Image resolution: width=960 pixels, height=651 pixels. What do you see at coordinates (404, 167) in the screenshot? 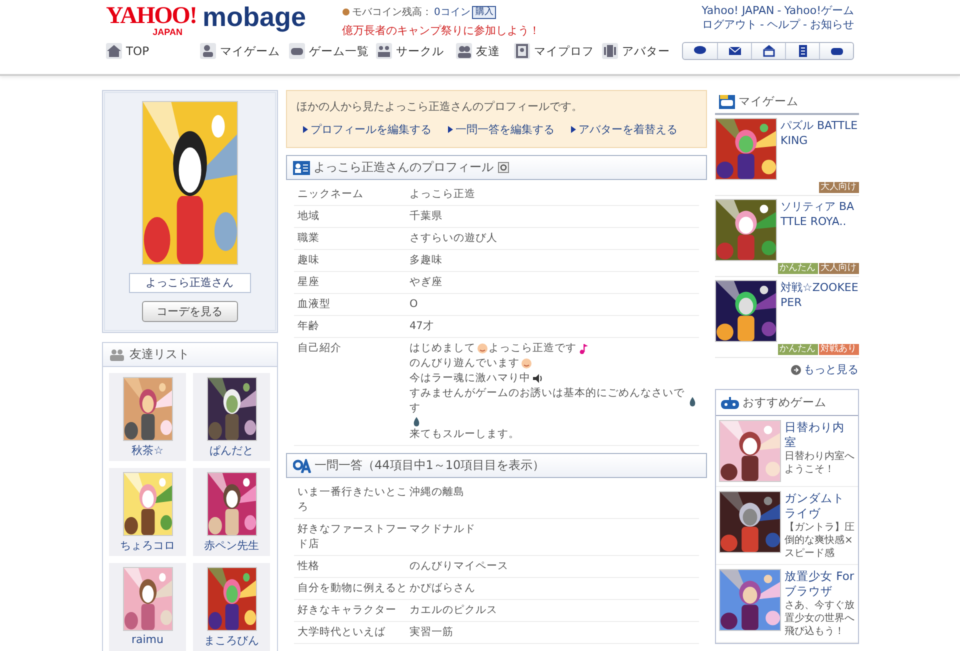
I see `section-title: よっこら正造さんのプロフィール` at bounding box center [404, 167].